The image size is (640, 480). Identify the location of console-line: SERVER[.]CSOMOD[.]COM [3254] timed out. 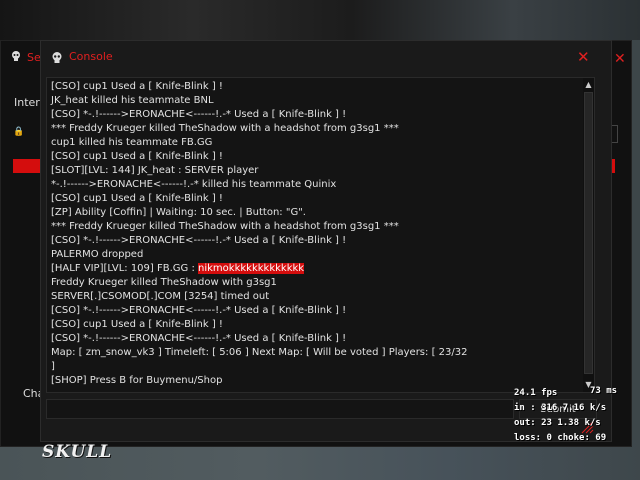
(316, 297).